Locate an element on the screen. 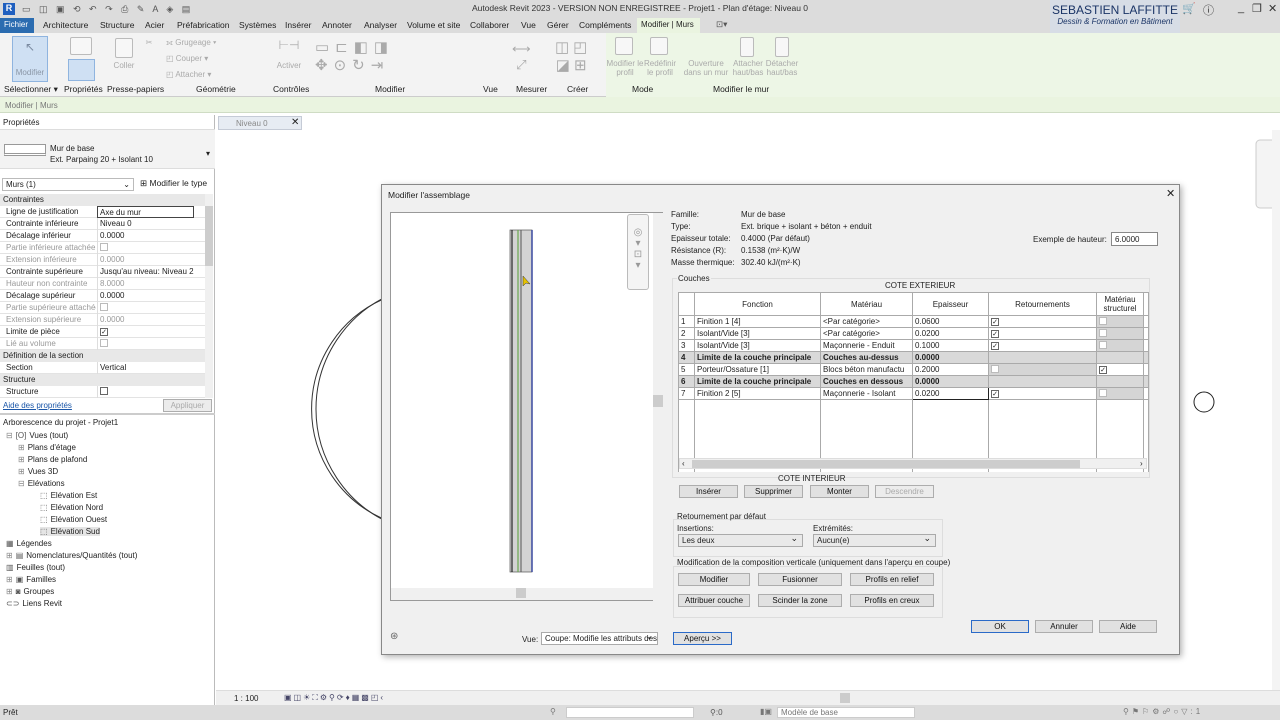  reset-profile-button: Redéfinir le profil is located at coordinates (660, 68).